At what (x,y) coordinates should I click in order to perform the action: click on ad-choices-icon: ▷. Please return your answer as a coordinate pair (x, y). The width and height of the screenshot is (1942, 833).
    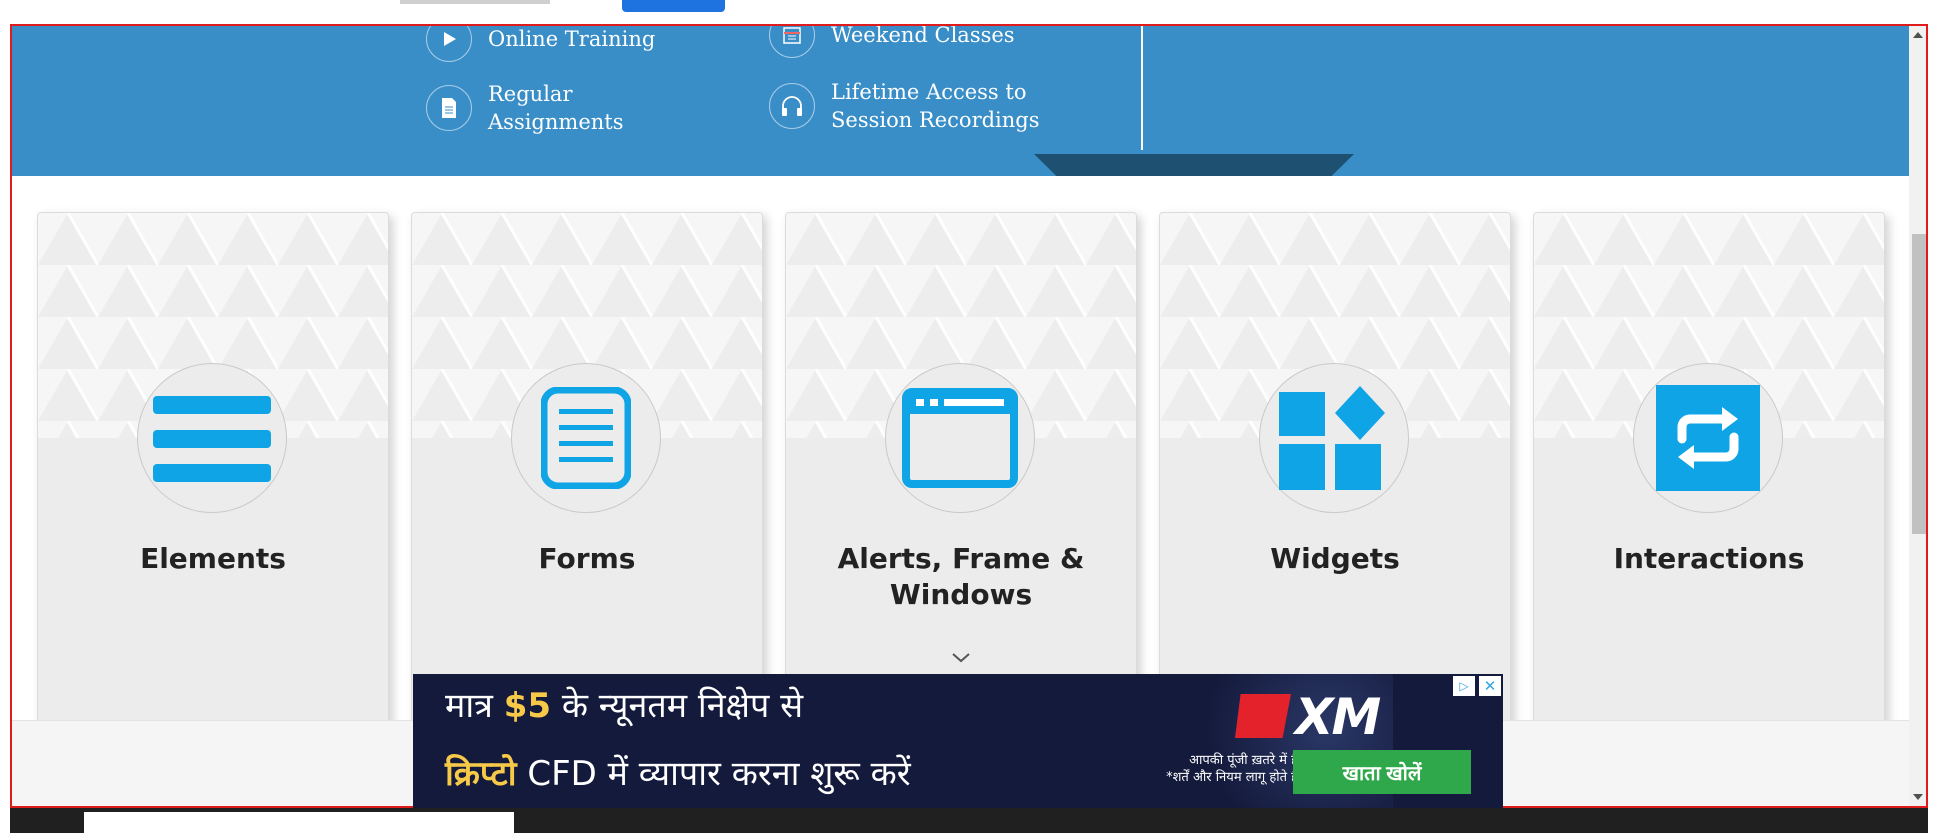
    Looking at the image, I should click on (1464, 686).